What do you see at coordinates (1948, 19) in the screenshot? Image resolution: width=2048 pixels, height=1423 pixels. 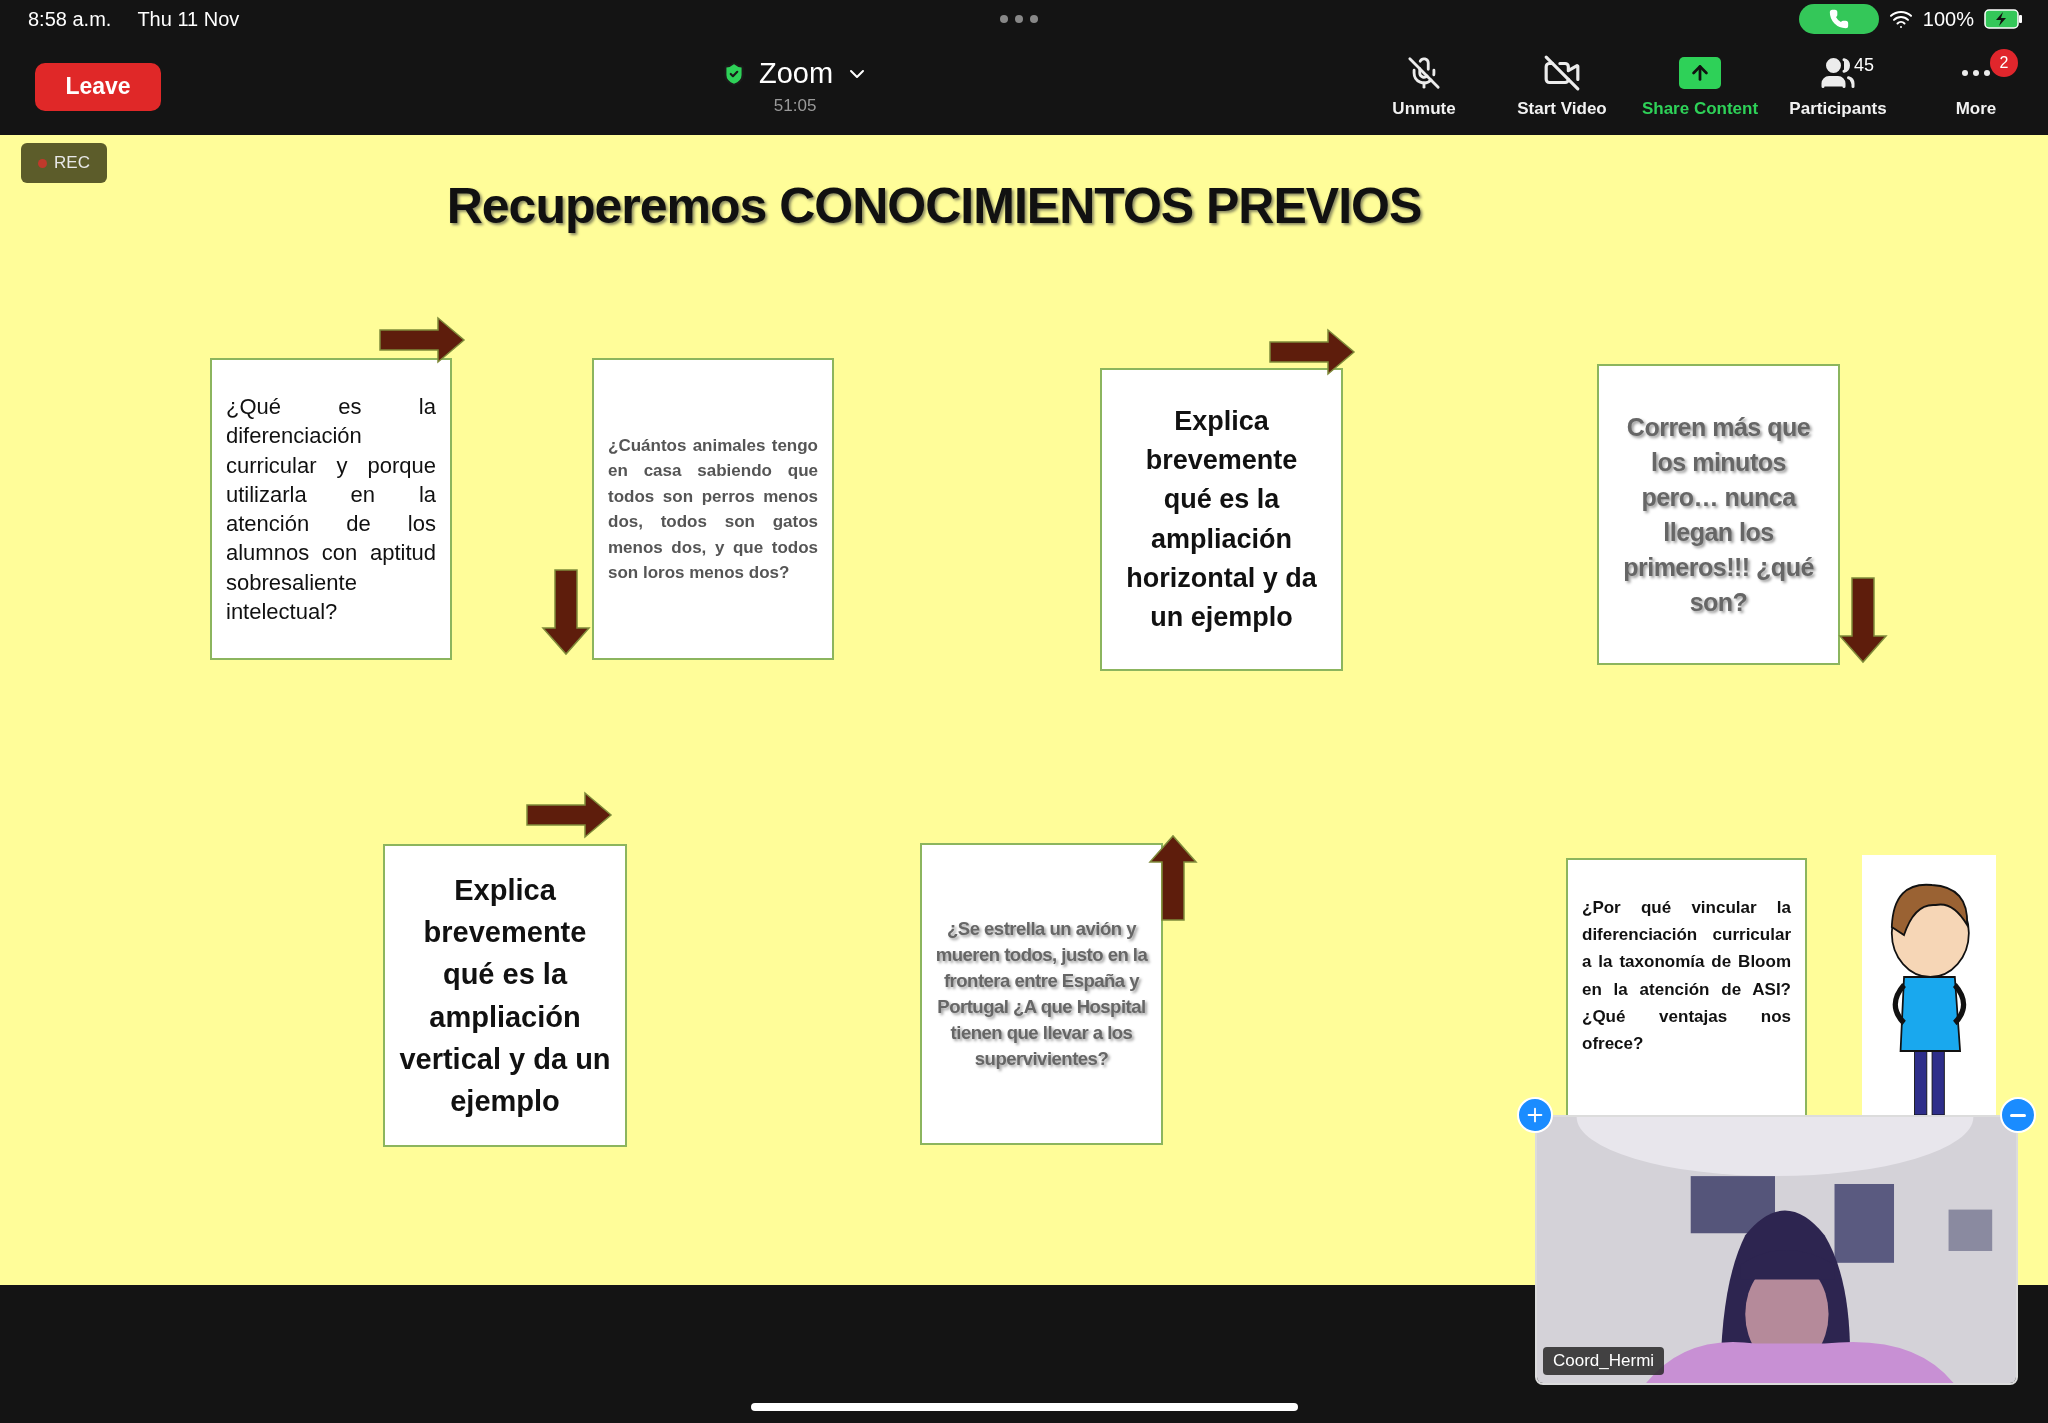 I see `battery-percentage: 100%` at bounding box center [1948, 19].